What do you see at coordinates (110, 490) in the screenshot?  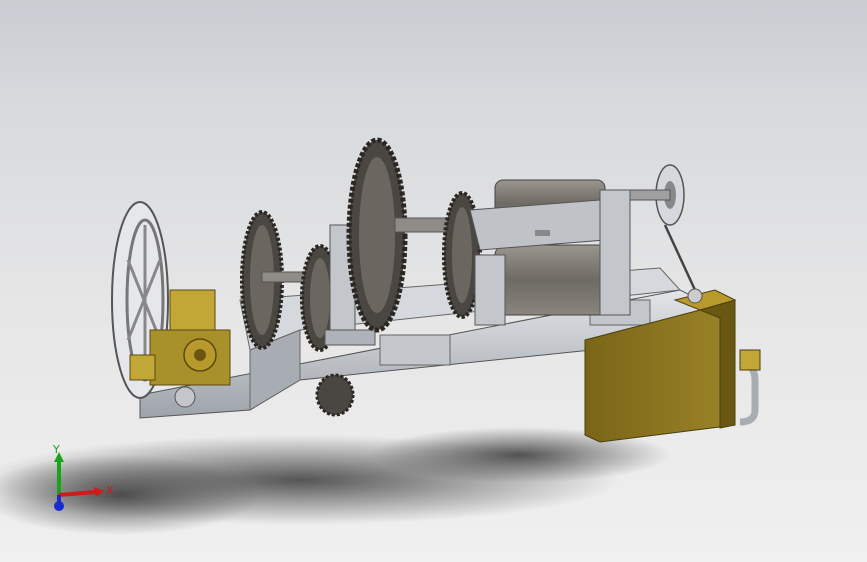 I see `x-axis-label: X` at bounding box center [110, 490].